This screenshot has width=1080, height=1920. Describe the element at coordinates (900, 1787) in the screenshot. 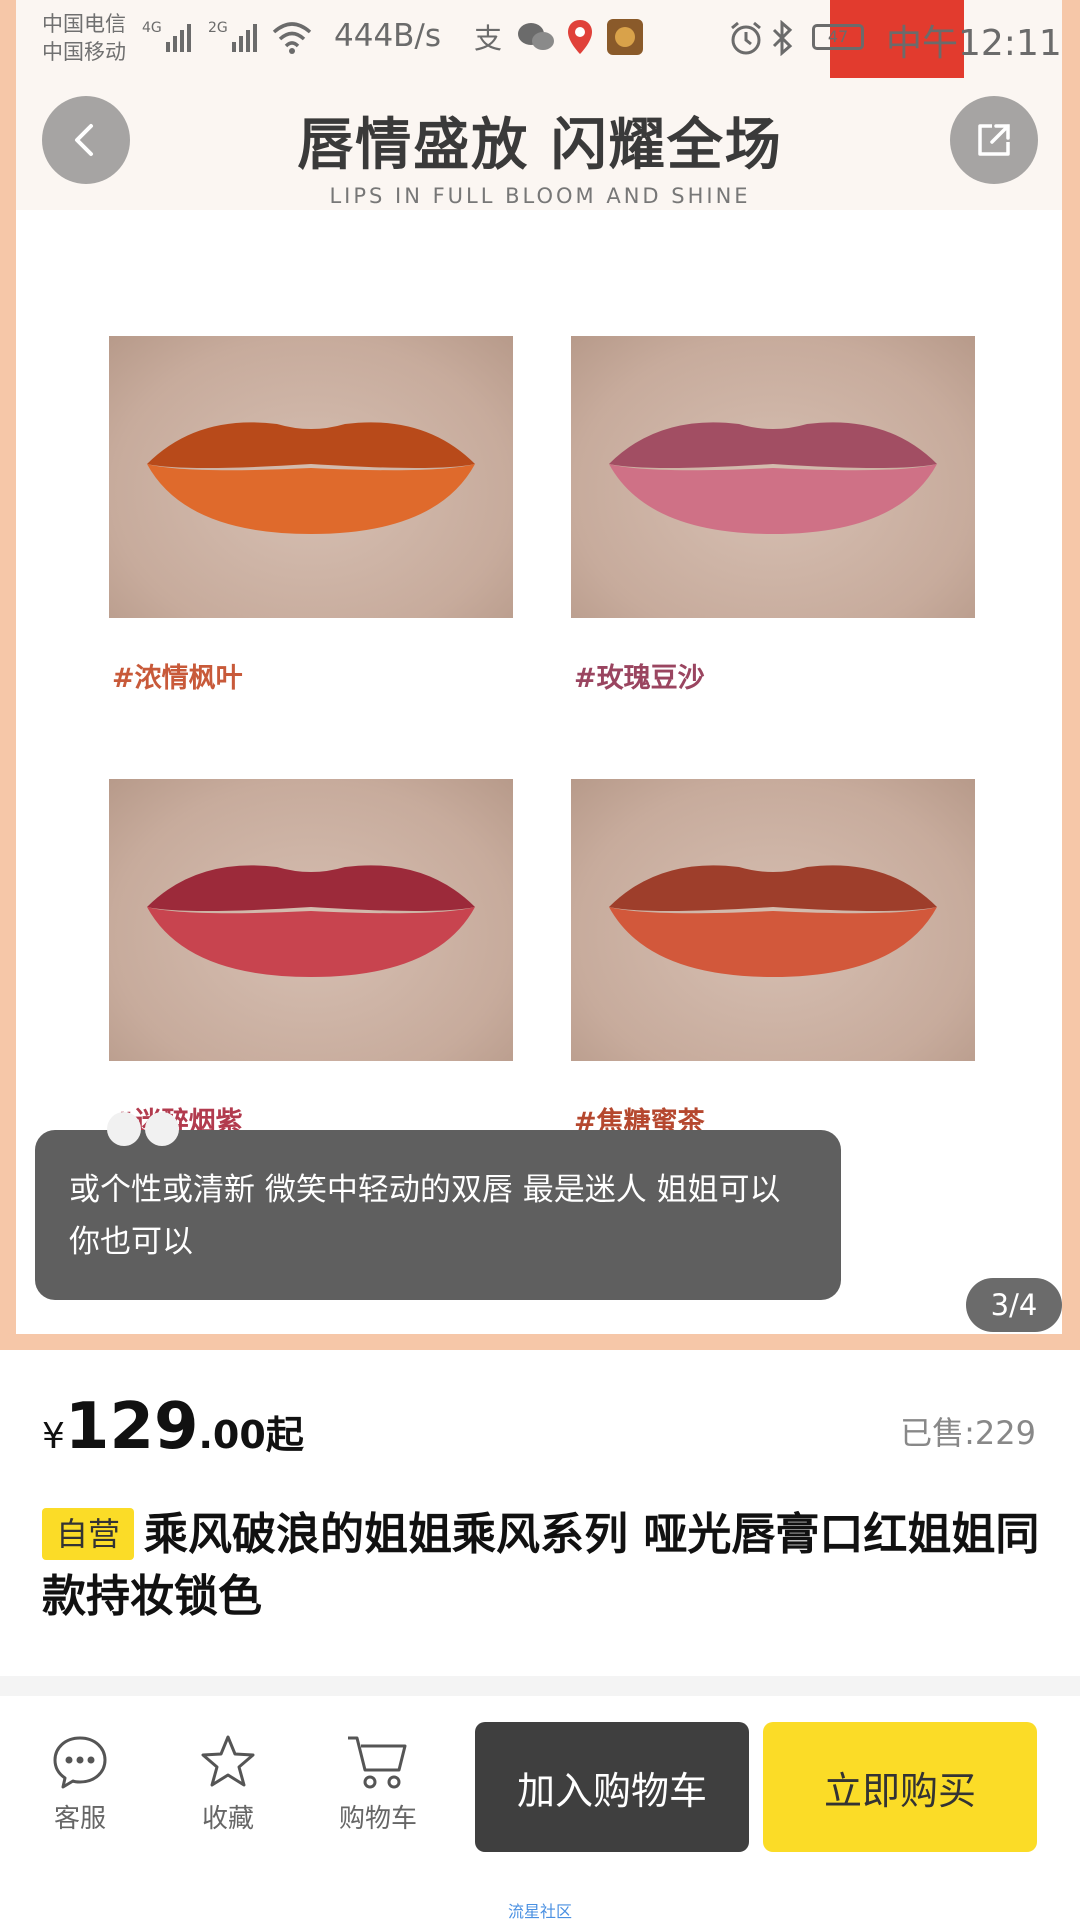

I see `buy-now-button: 立即购买` at that location.